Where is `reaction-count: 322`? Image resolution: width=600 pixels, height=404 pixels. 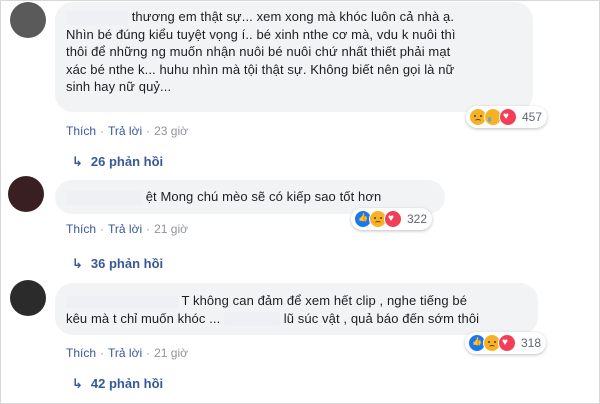
reaction-count: 322 is located at coordinates (417, 219).